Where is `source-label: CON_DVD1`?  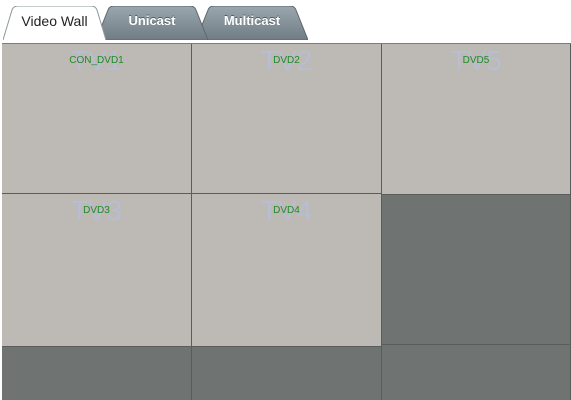
source-label: CON_DVD1 is located at coordinates (96, 60).